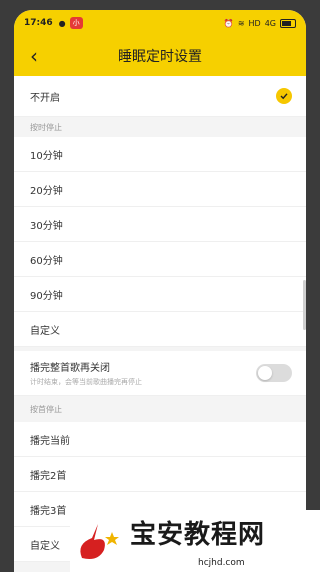  What do you see at coordinates (62, 23) in the screenshot?
I see `app-notification-icon: ●` at bounding box center [62, 23].